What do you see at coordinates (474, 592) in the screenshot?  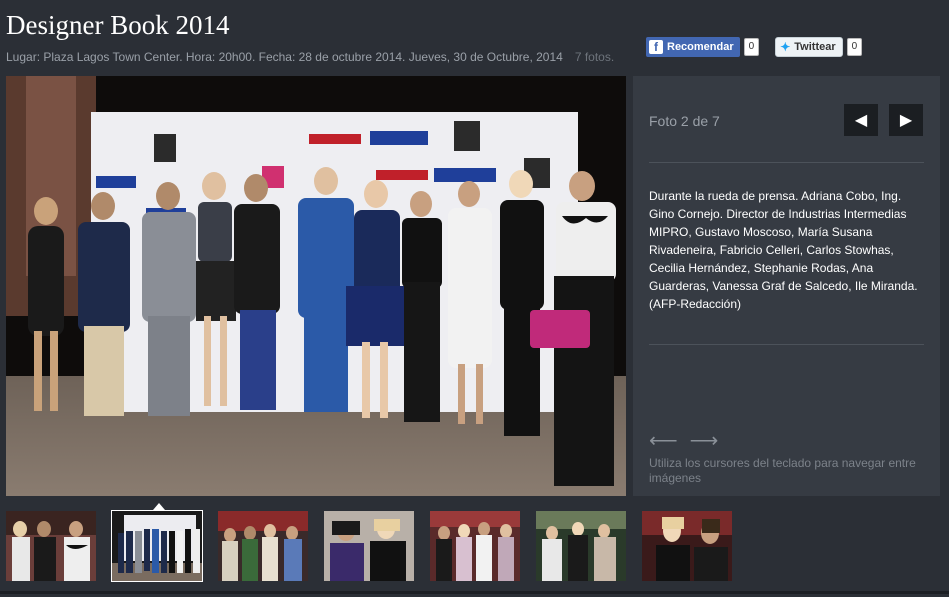 I see `bottom-border` at bounding box center [474, 592].